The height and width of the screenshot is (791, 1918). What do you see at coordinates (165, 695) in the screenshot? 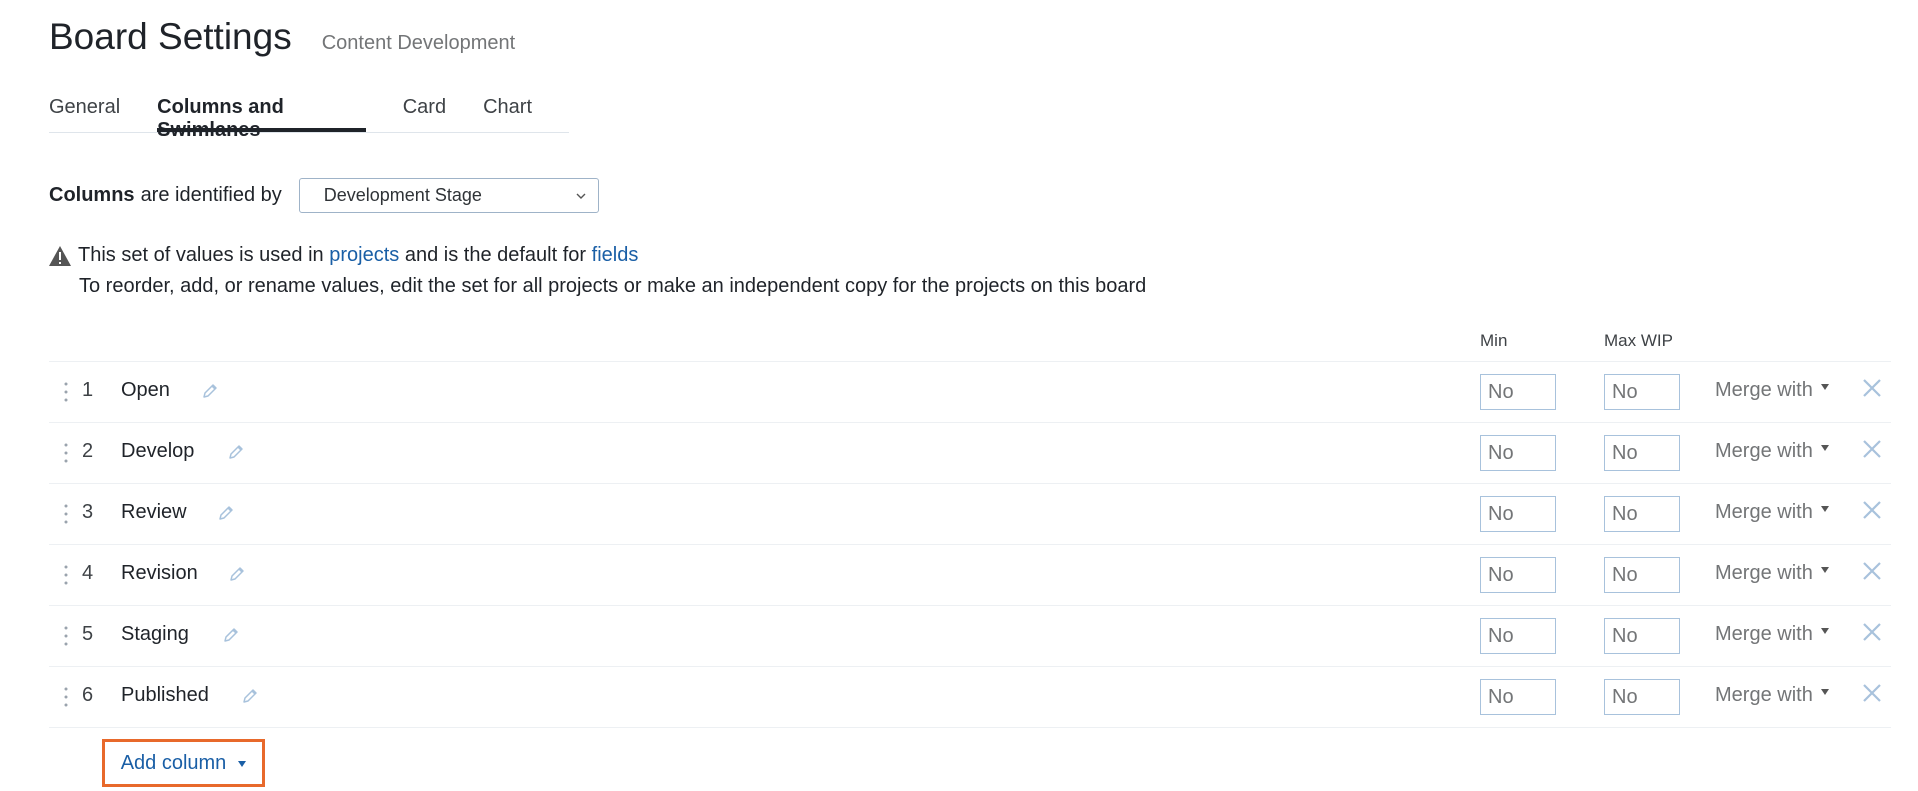
I see `column-name: Published` at bounding box center [165, 695].